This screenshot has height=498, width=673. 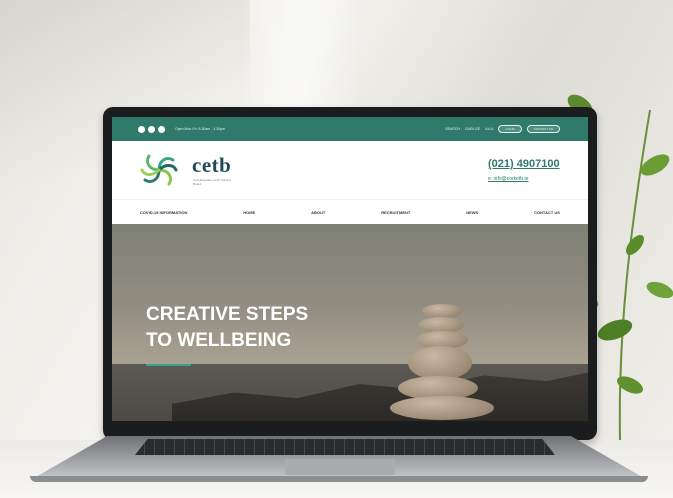 I want to click on nav-about: ABOUT, so click(x=318, y=212).